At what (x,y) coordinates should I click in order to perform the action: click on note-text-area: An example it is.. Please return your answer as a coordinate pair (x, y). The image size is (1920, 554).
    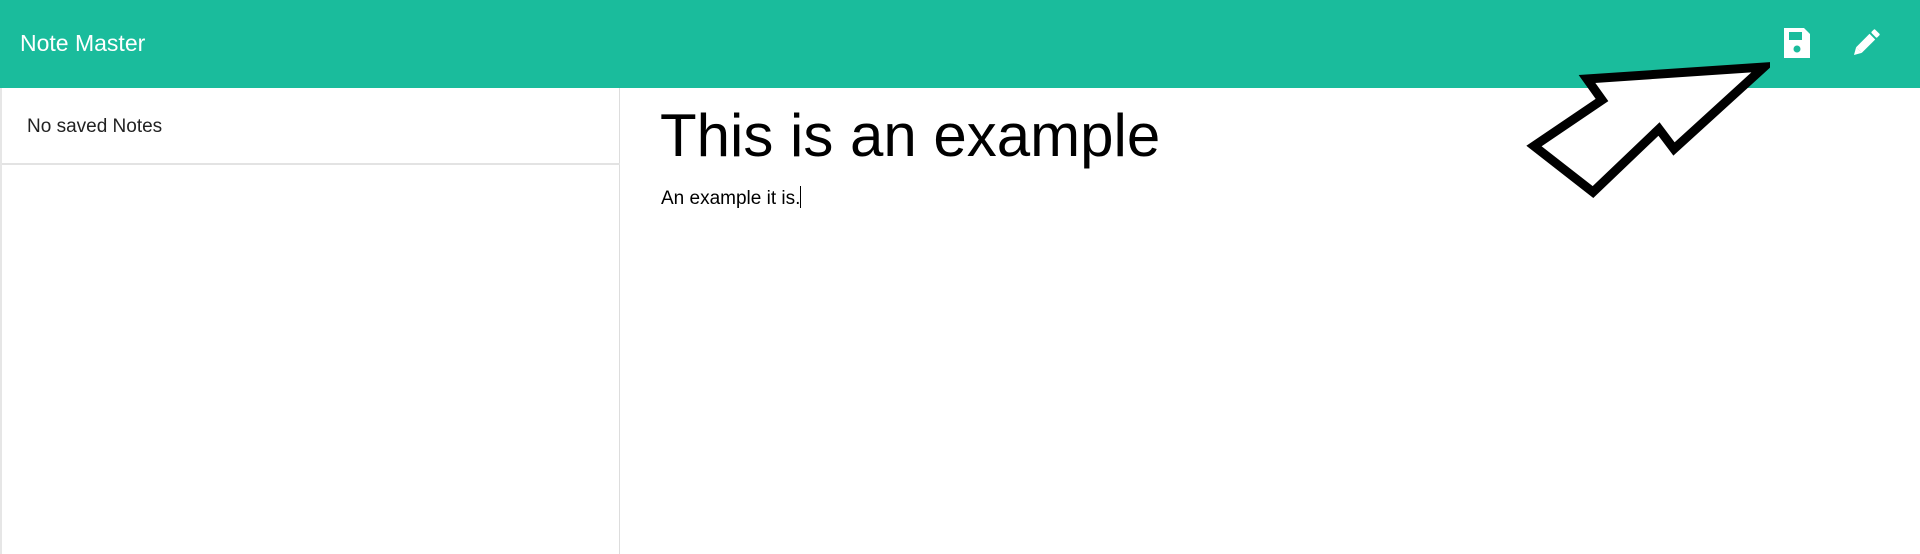
    Looking at the image, I should click on (731, 198).